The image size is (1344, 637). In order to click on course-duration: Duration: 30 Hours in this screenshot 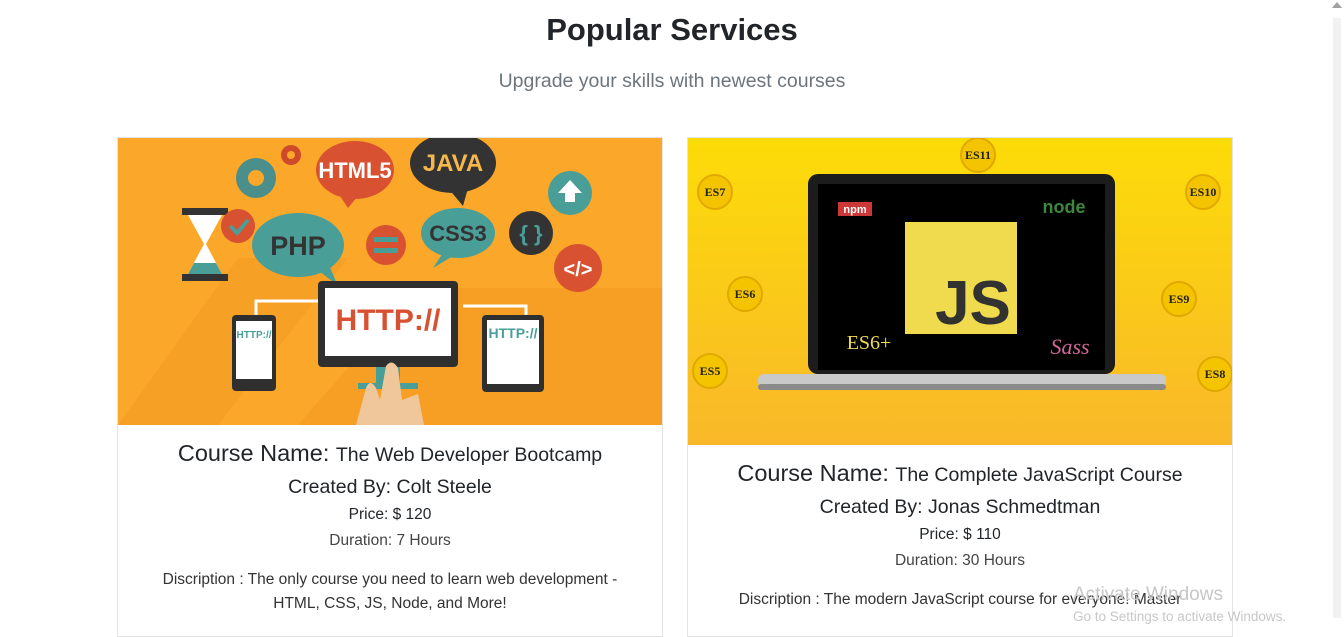, I will do `click(960, 560)`.